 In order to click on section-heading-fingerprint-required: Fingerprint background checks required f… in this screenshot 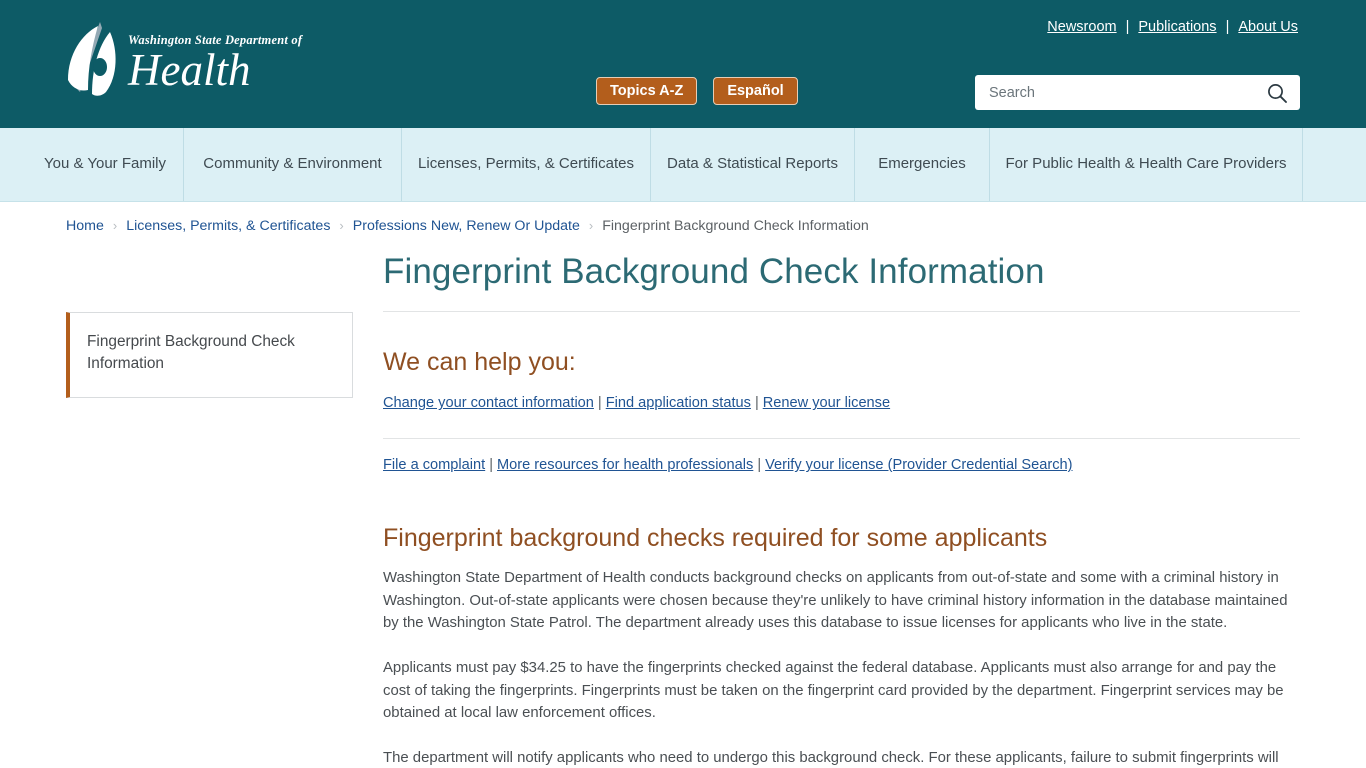, I will do `click(715, 538)`.